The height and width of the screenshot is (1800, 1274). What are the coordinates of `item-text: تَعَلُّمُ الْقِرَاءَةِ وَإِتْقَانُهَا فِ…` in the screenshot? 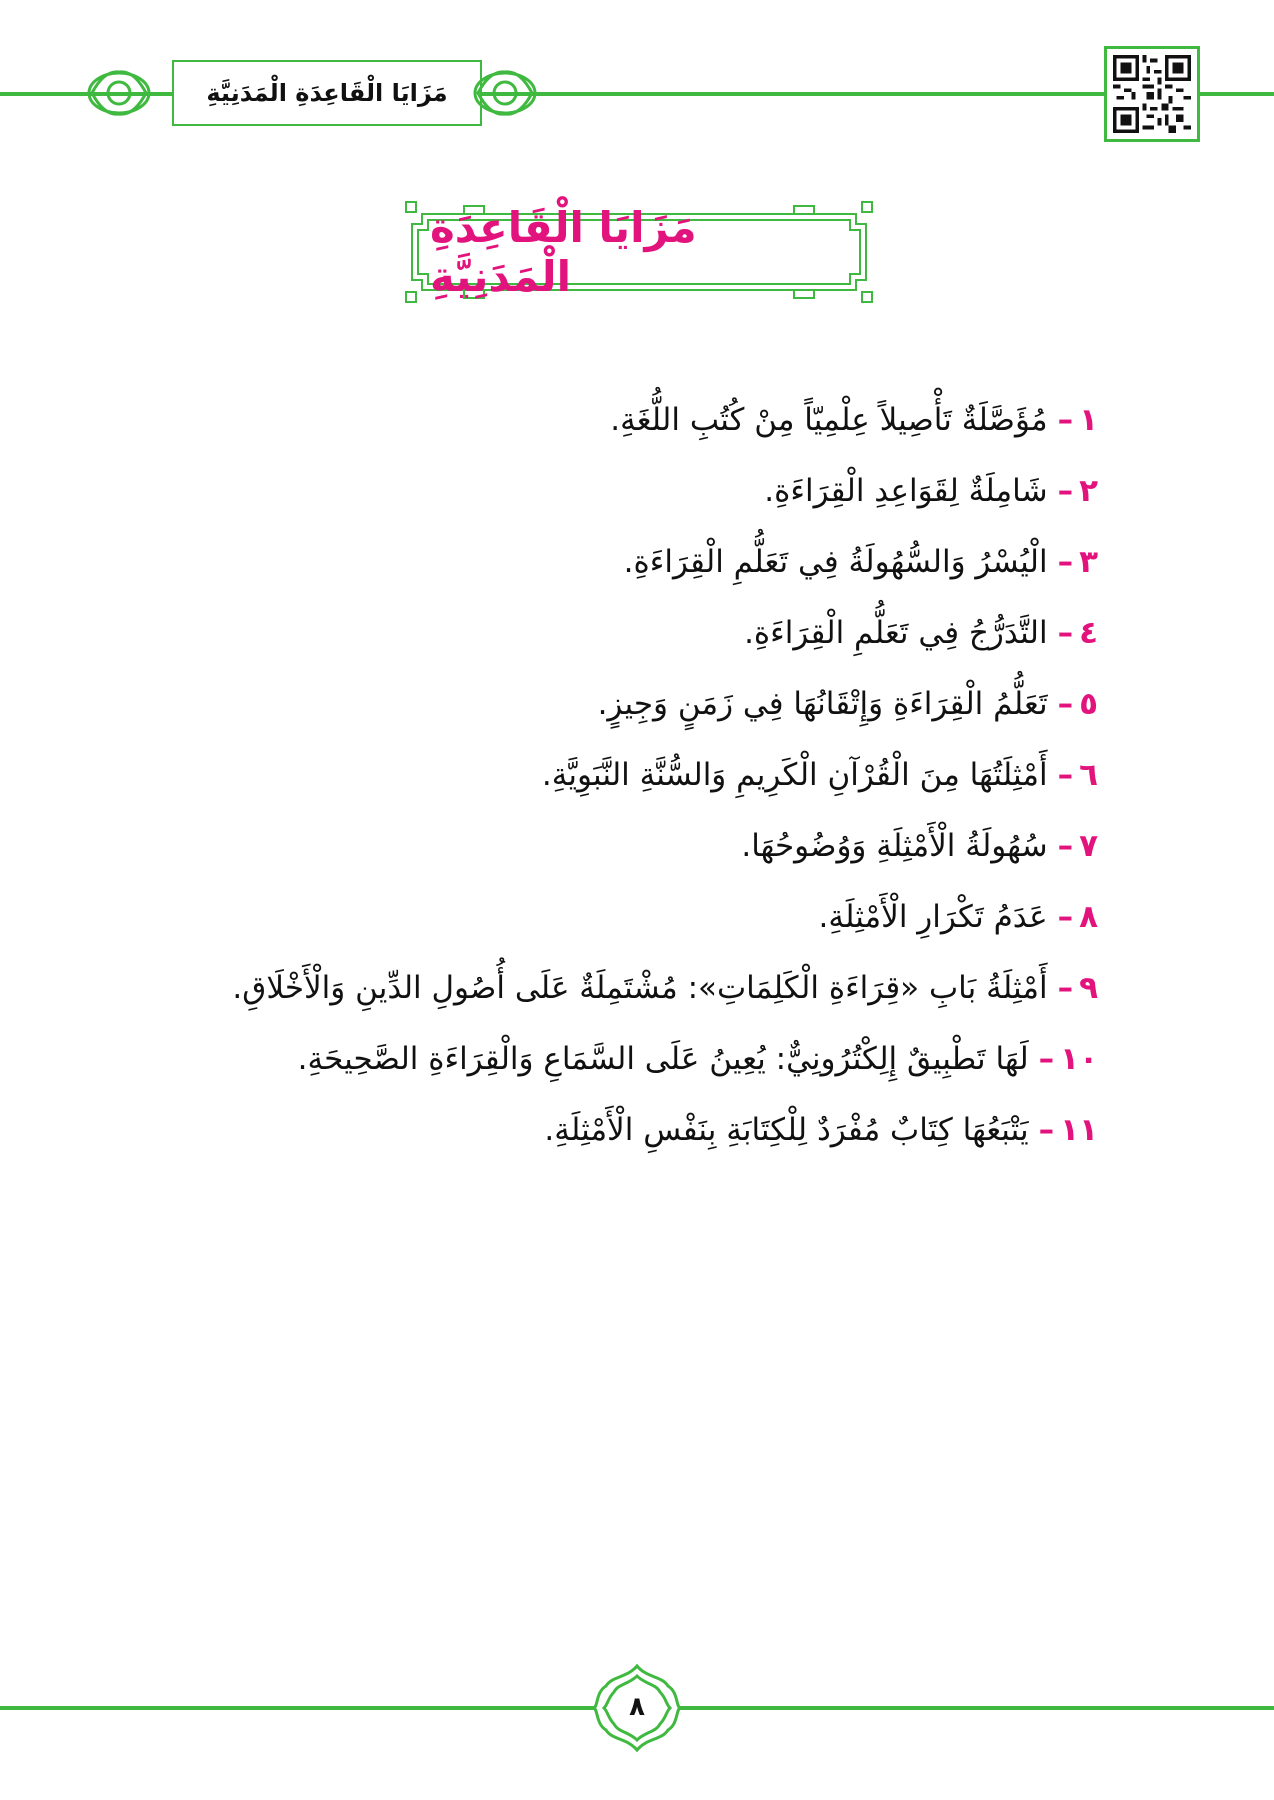 It's located at (822, 704).